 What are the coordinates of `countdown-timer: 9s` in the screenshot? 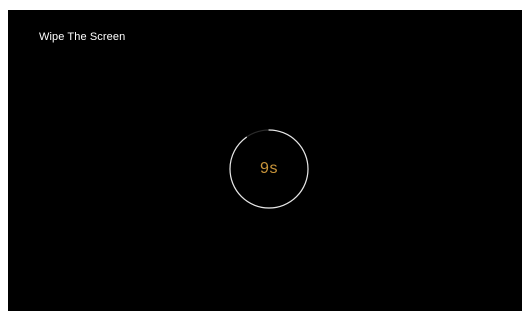 It's located at (269, 169).